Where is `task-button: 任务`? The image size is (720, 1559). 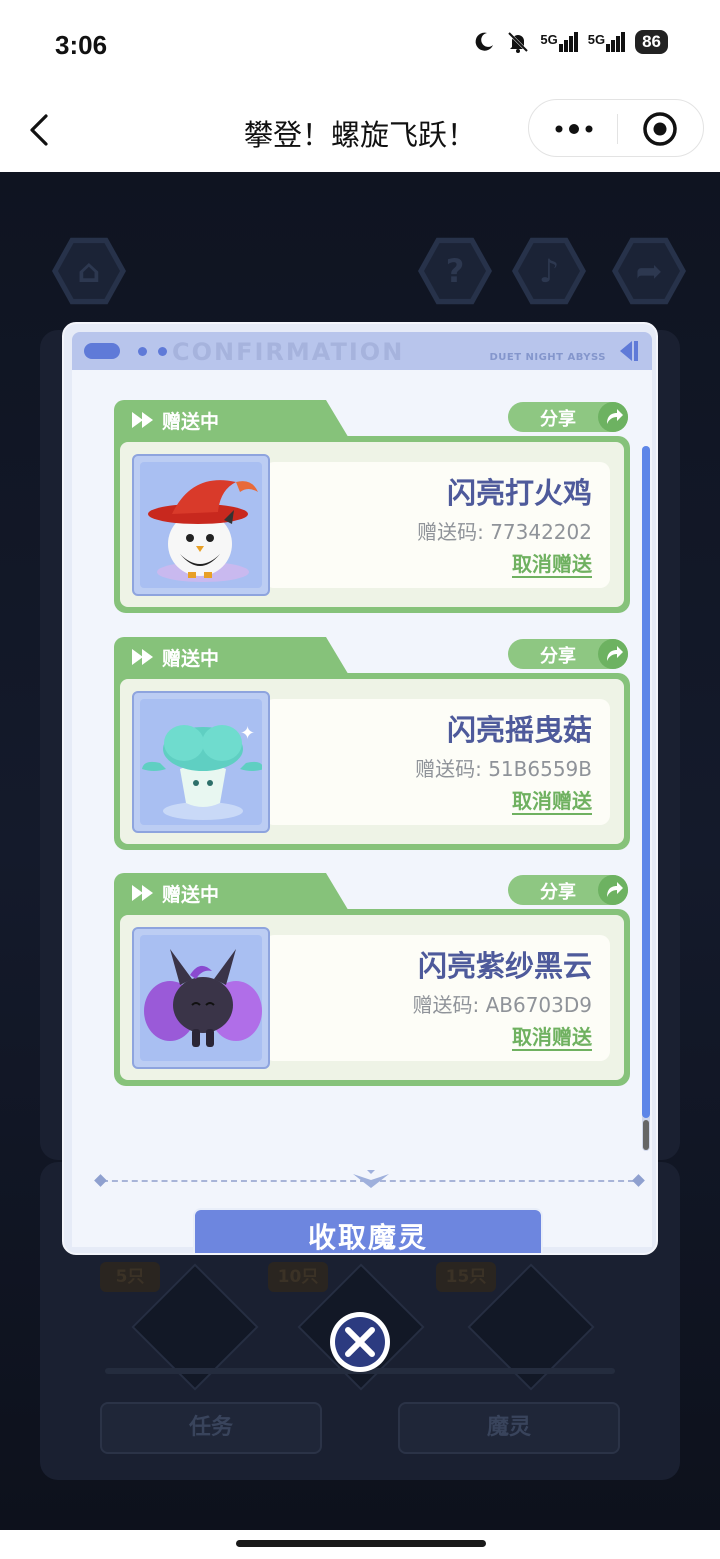
task-button: 任务 is located at coordinates (211, 1428).